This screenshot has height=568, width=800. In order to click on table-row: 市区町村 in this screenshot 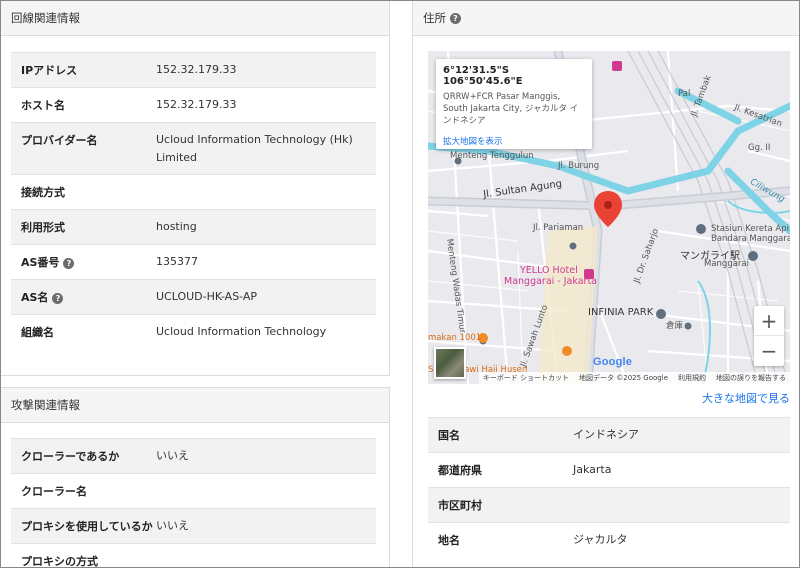, I will do `click(609, 505)`.